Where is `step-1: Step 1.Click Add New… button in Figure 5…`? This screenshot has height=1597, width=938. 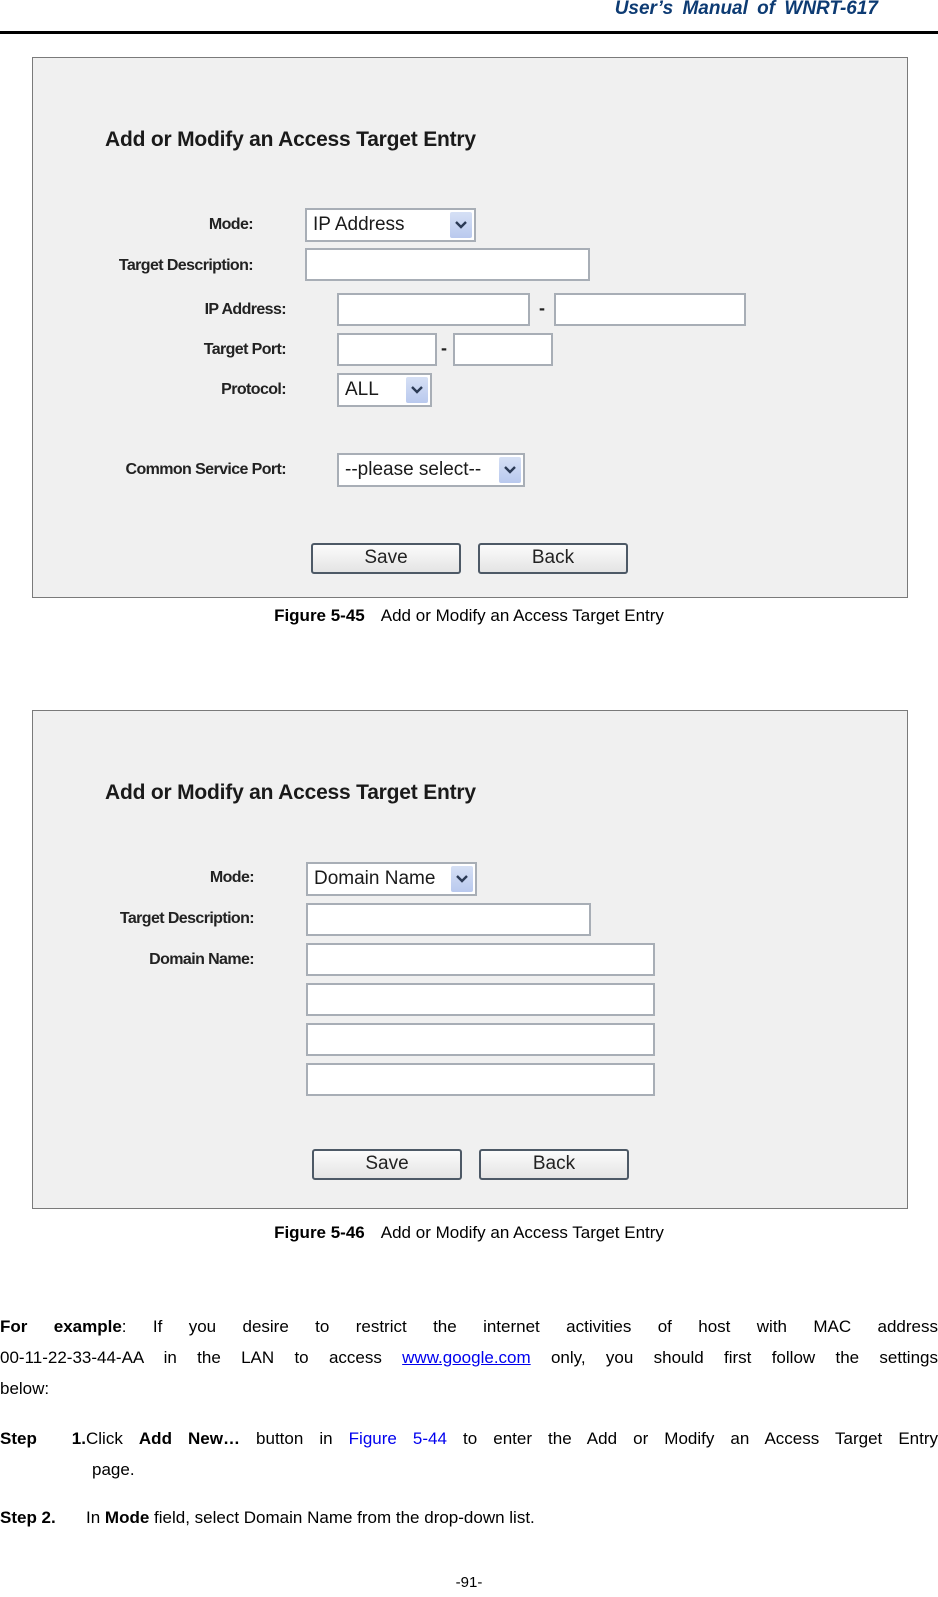 step-1: Step 1.Click Add New… button in Figure 5… is located at coordinates (469, 1438).